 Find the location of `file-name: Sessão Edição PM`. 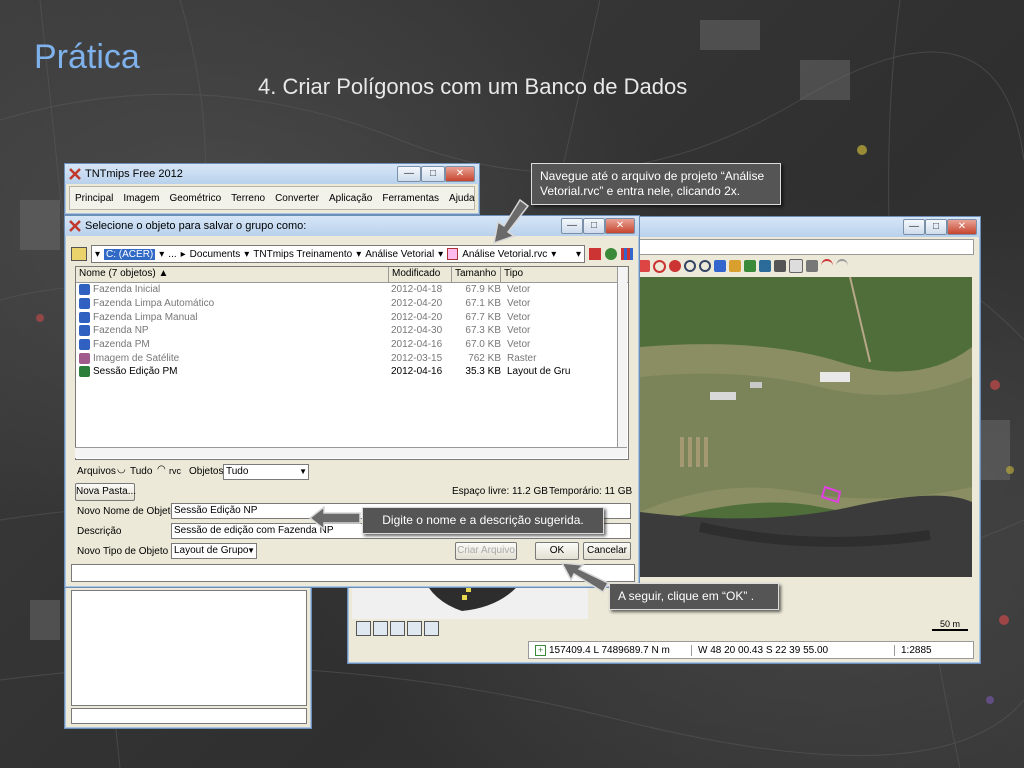

file-name: Sessão Edição PM is located at coordinates (135, 372).